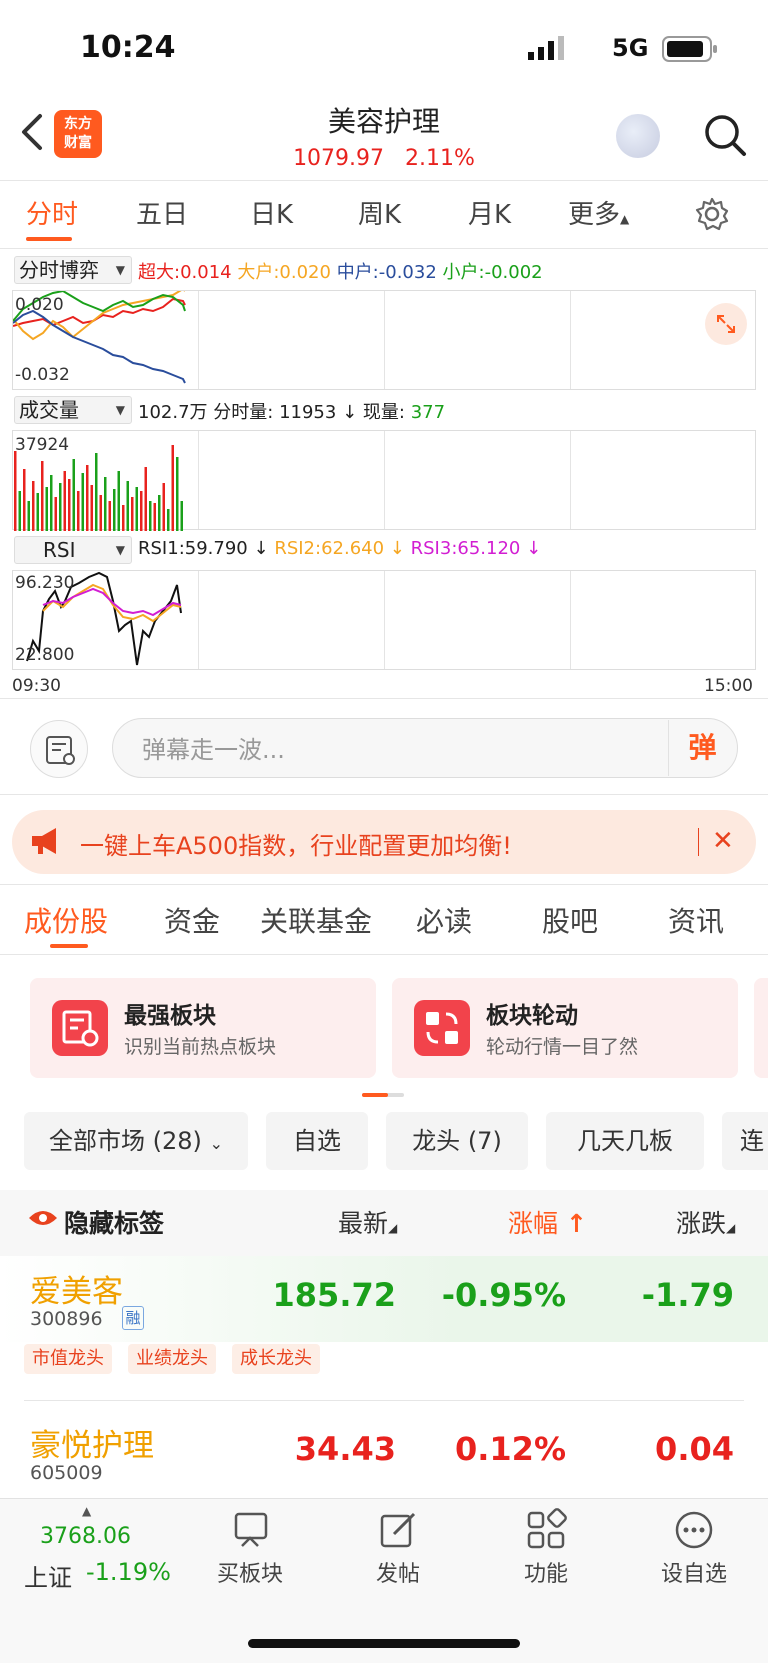 Image resolution: width=768 pixels, height=1663 pixels. I want to click on index-name: 上证, so click(48, 1575).